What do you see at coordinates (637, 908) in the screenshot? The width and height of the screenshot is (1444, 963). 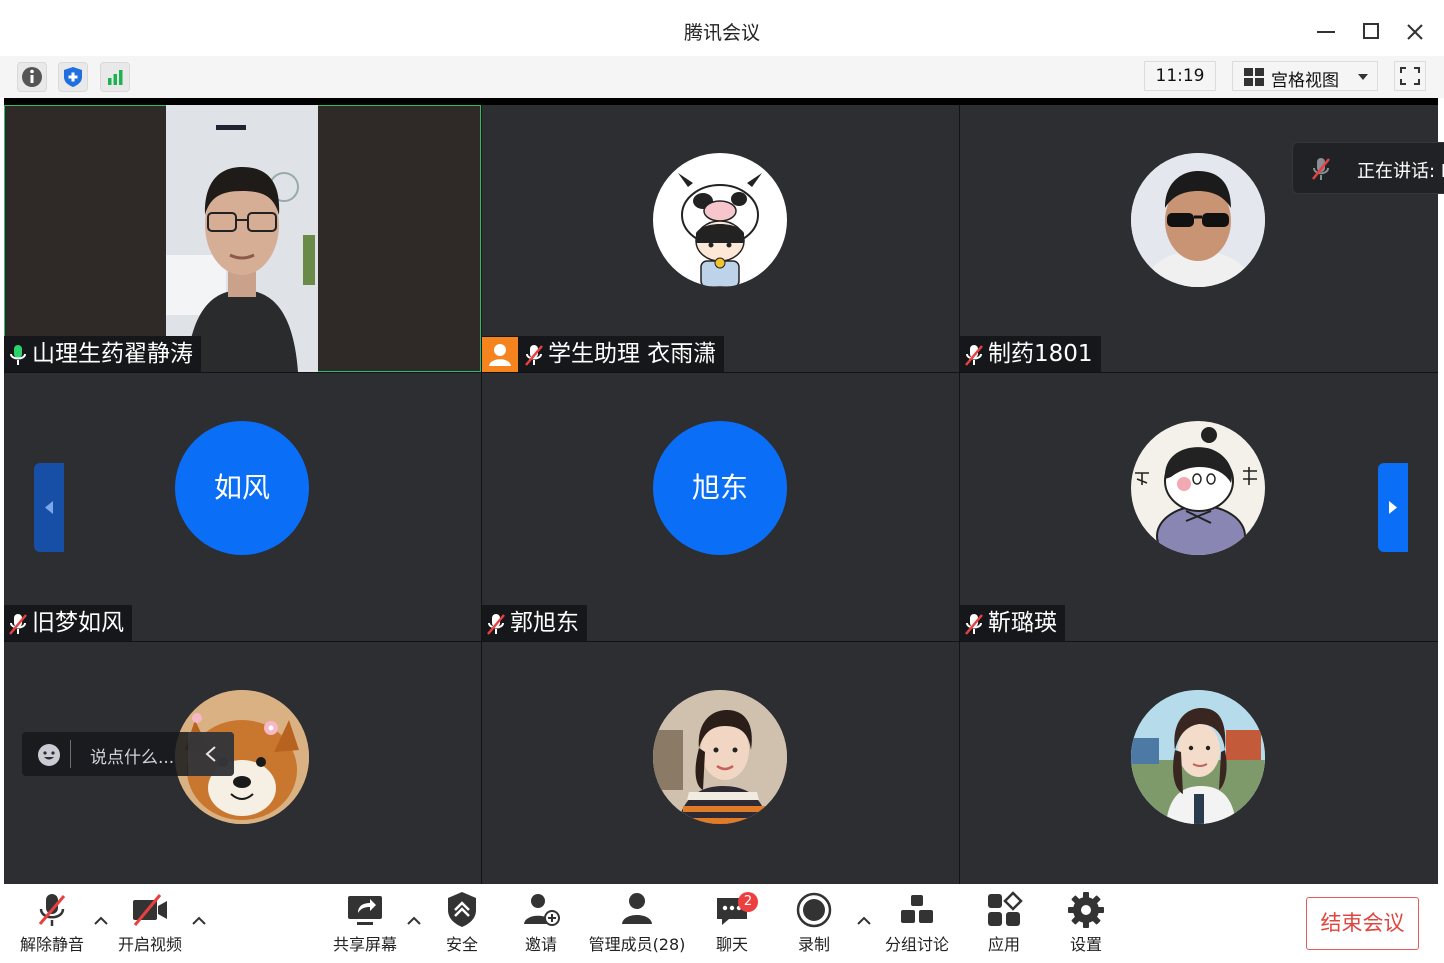 I see `members-icon` at bounding box center [637, 908].